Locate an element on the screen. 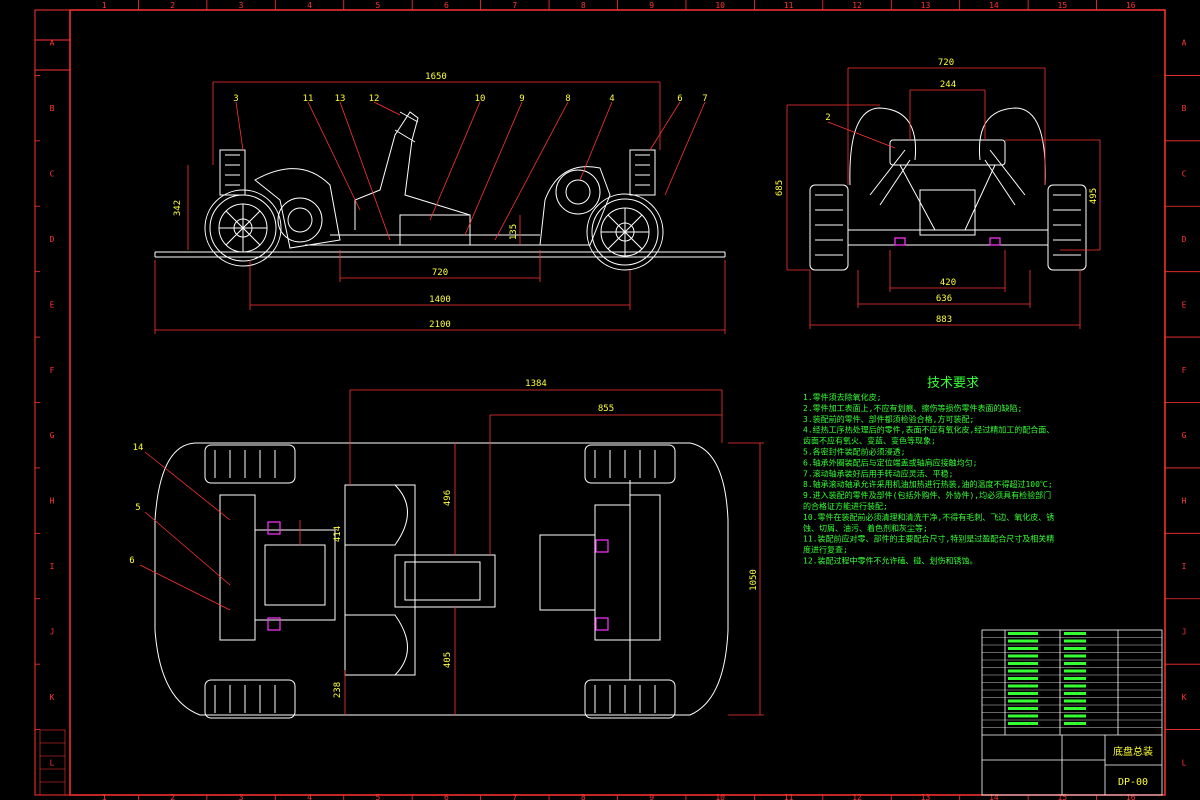  row-marker-right: K is located at coordinates (1184, 697).